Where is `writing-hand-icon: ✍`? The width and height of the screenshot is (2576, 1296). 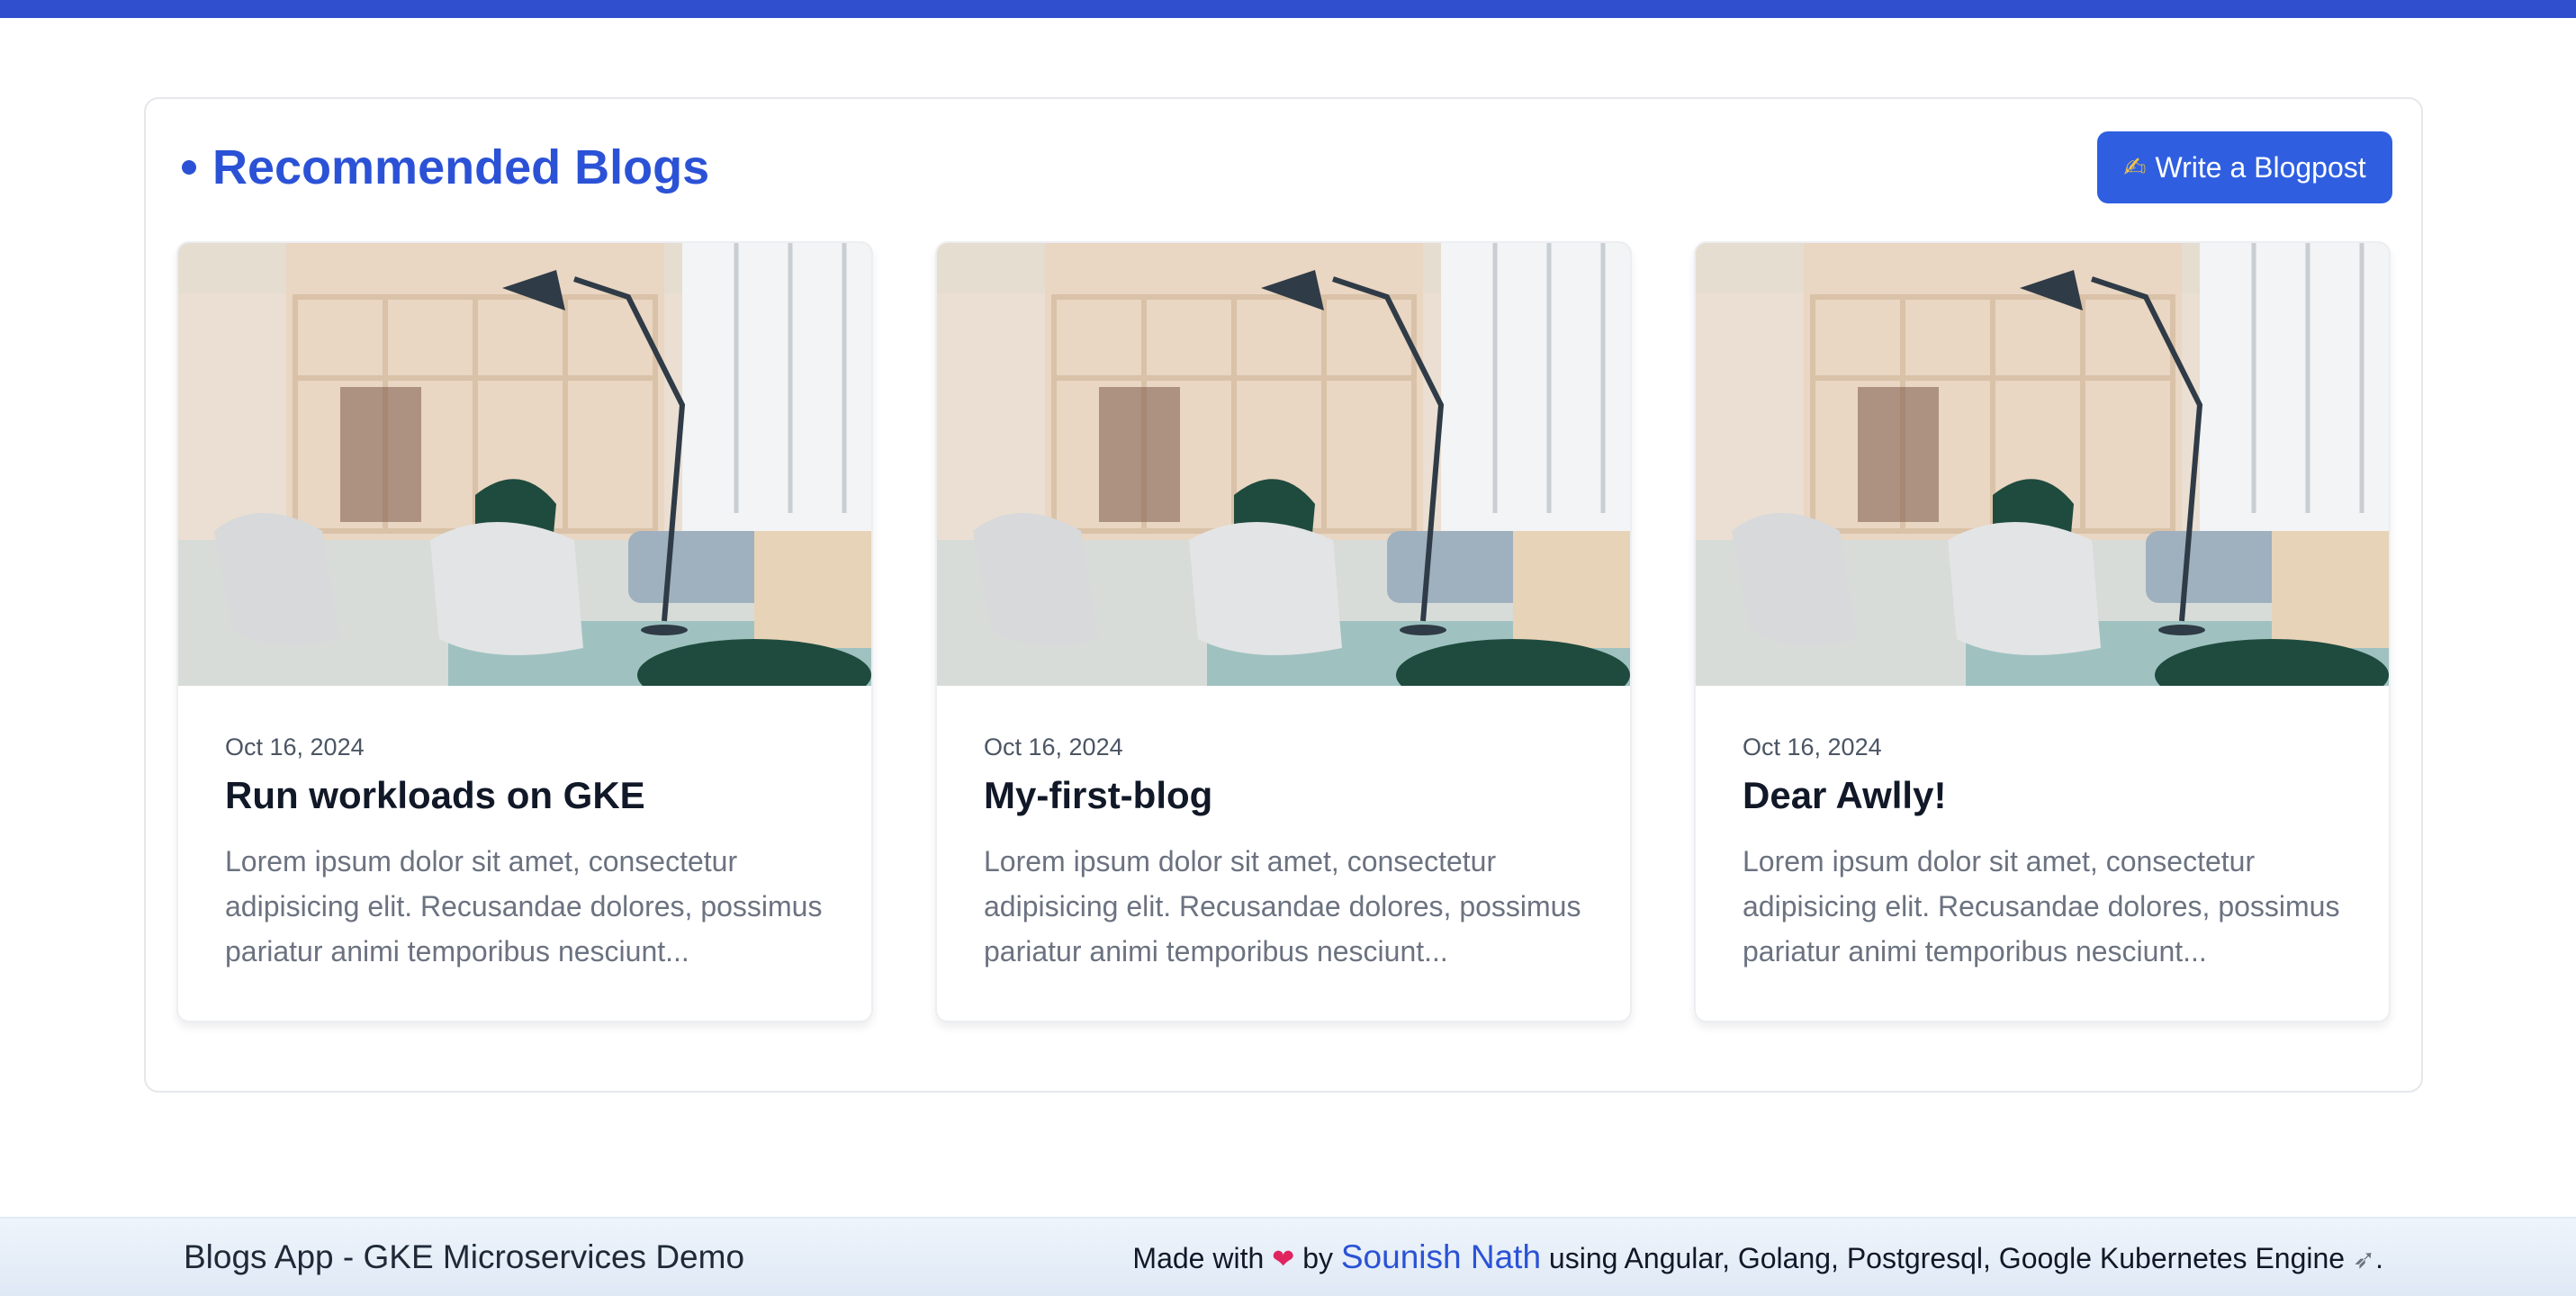 writing-hand-icon: ✍ is located at coordinates (2135, 167).